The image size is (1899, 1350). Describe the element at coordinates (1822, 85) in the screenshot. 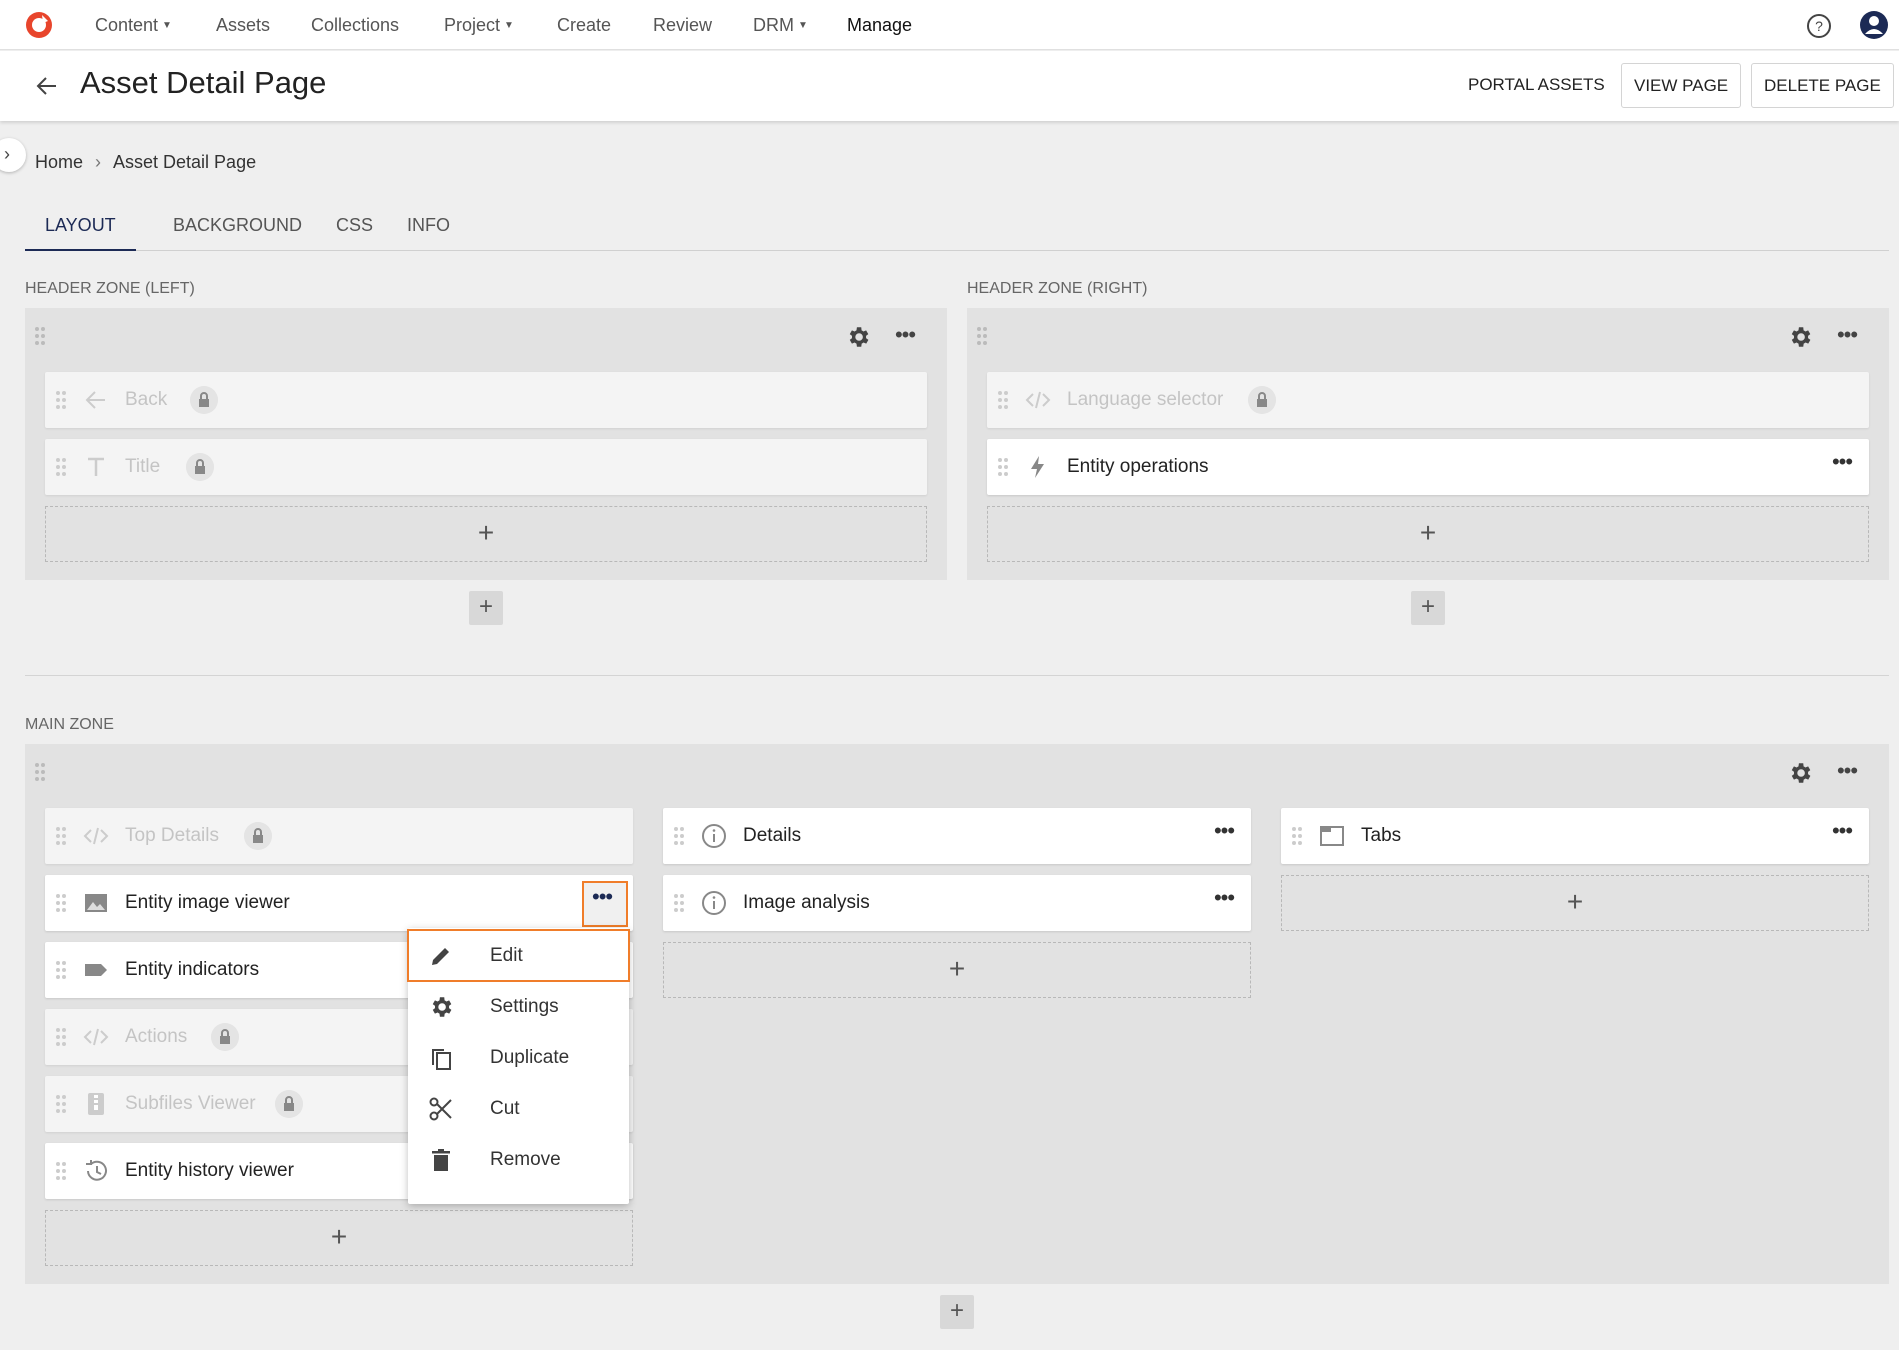

I see `delete-page-button: DELETE PAGE` at that location.